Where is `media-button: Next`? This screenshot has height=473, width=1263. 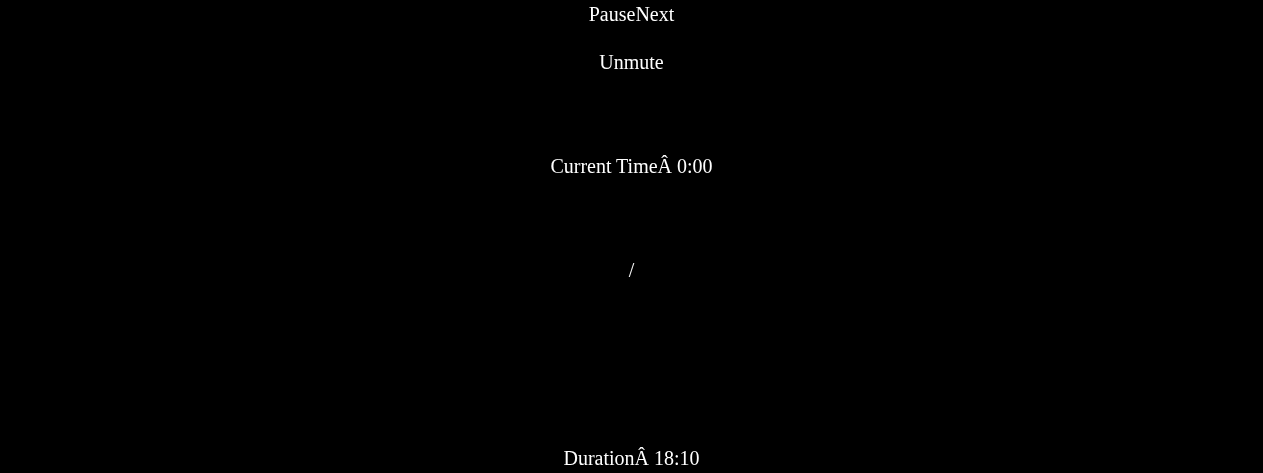
media-button: Next is located at coordinates (655, 14).